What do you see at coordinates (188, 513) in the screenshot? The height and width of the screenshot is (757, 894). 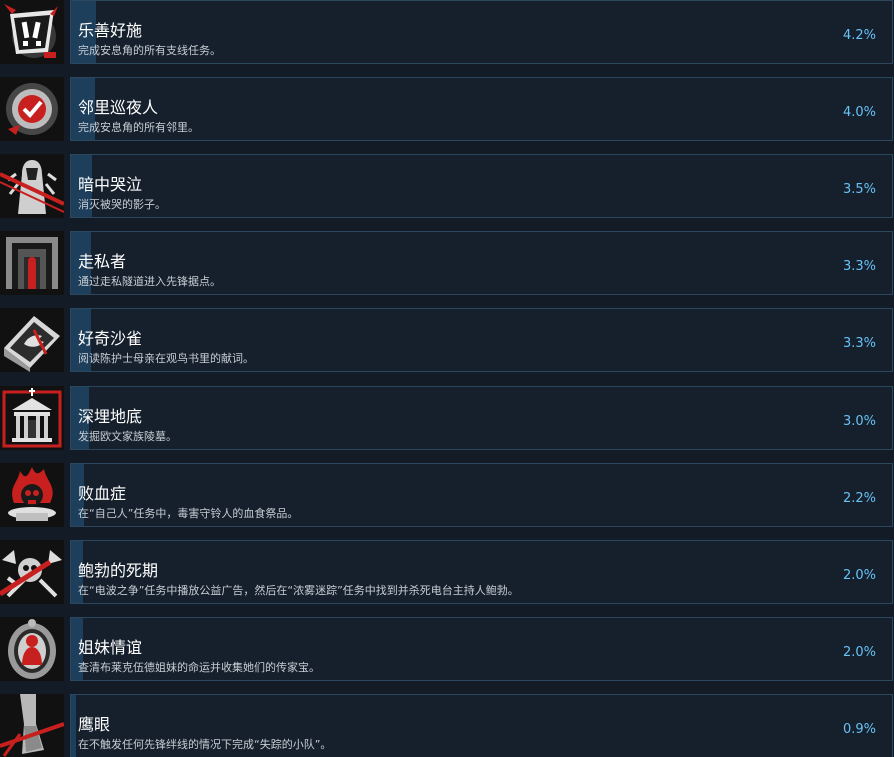 I see `achievement-description: 在“自己人”任务中，毒害守铃人的血食祭品。` at bounding box center [188, 513].